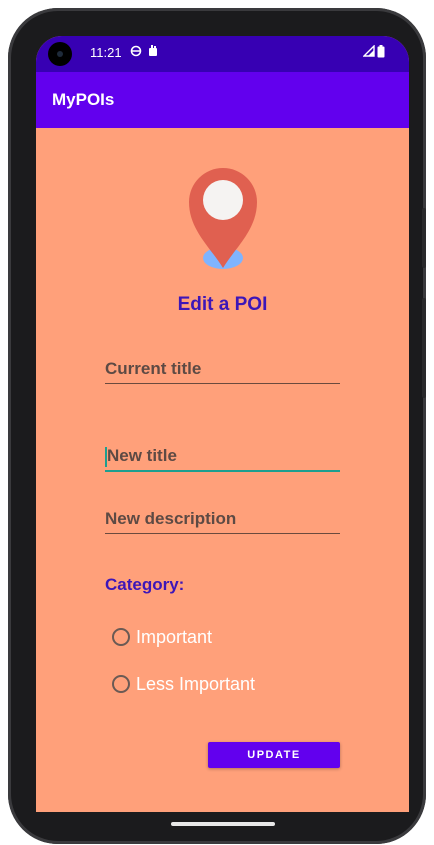  What do you see at coordinates (83, 99) in the screenshot?
I see `app-title: MyPOIs` at bounding box center [83, 99].